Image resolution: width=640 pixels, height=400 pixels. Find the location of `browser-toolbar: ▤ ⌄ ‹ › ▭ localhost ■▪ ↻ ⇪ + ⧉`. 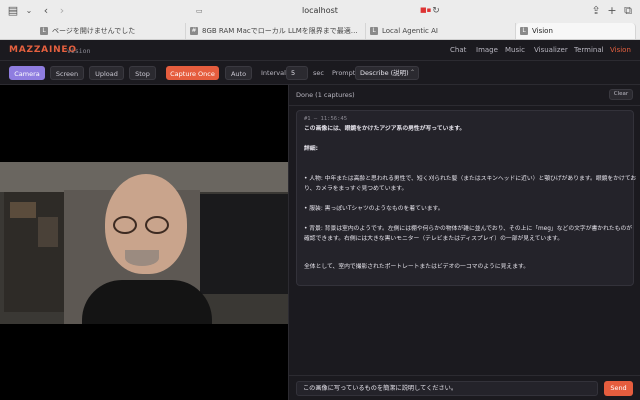

browser-toolbar: ▤ ⌄ ‹ › ▭ localhost ■▪ ↻ ⇪ + ⧉ is located at coordinates (320, 11).